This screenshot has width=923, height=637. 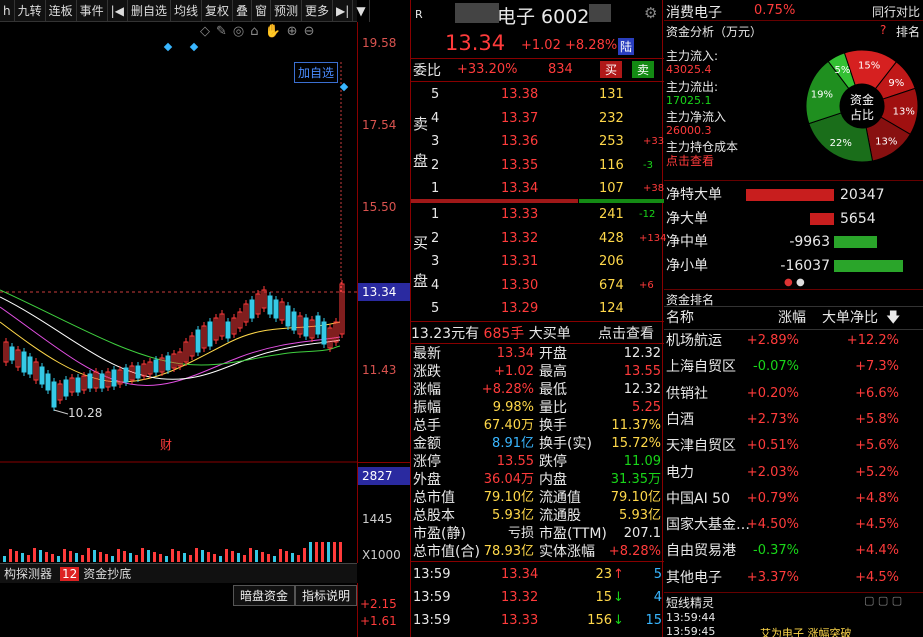 I want to click on add-watchlist-button: 加自选, so click(x=316, y=72).